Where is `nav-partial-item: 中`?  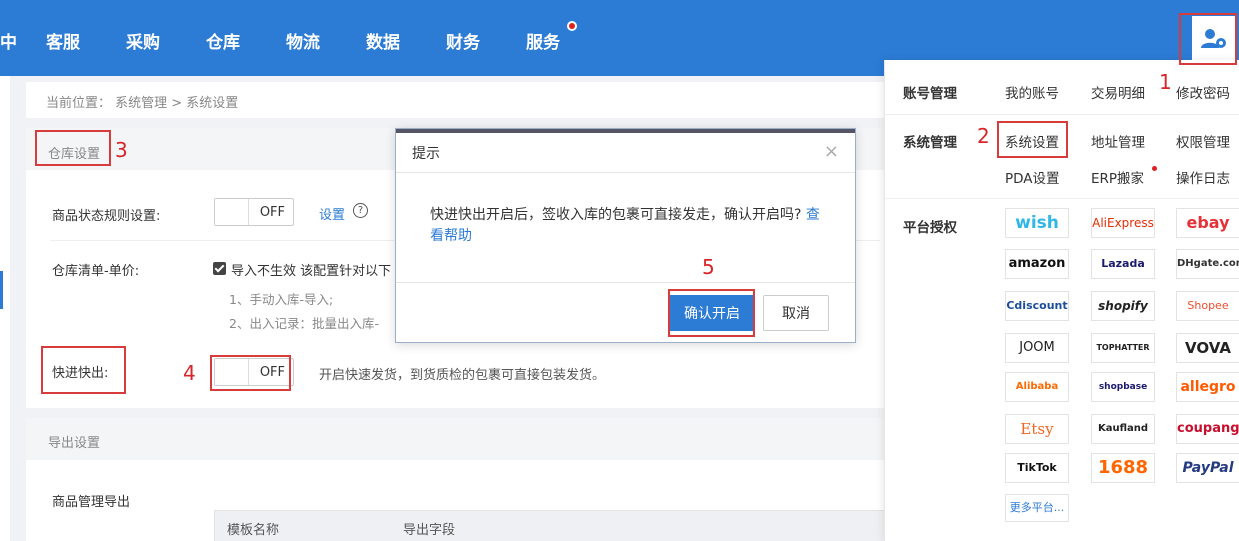
nav-partial-item: 中 is located at coordinates (8, 40).